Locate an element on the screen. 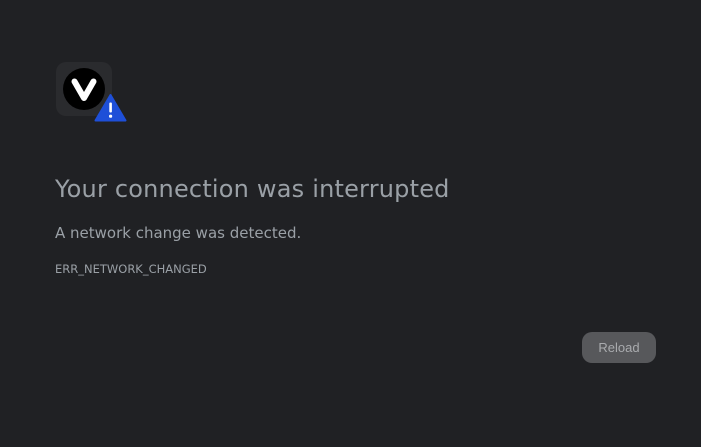 This screenshot has height=447, width=701. vivaldi-logo-icon is located at coordinates (91, 92).